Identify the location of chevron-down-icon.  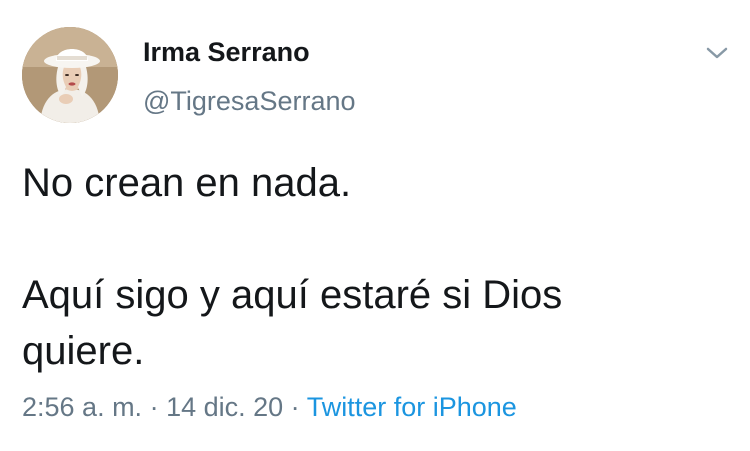
(717, 53).